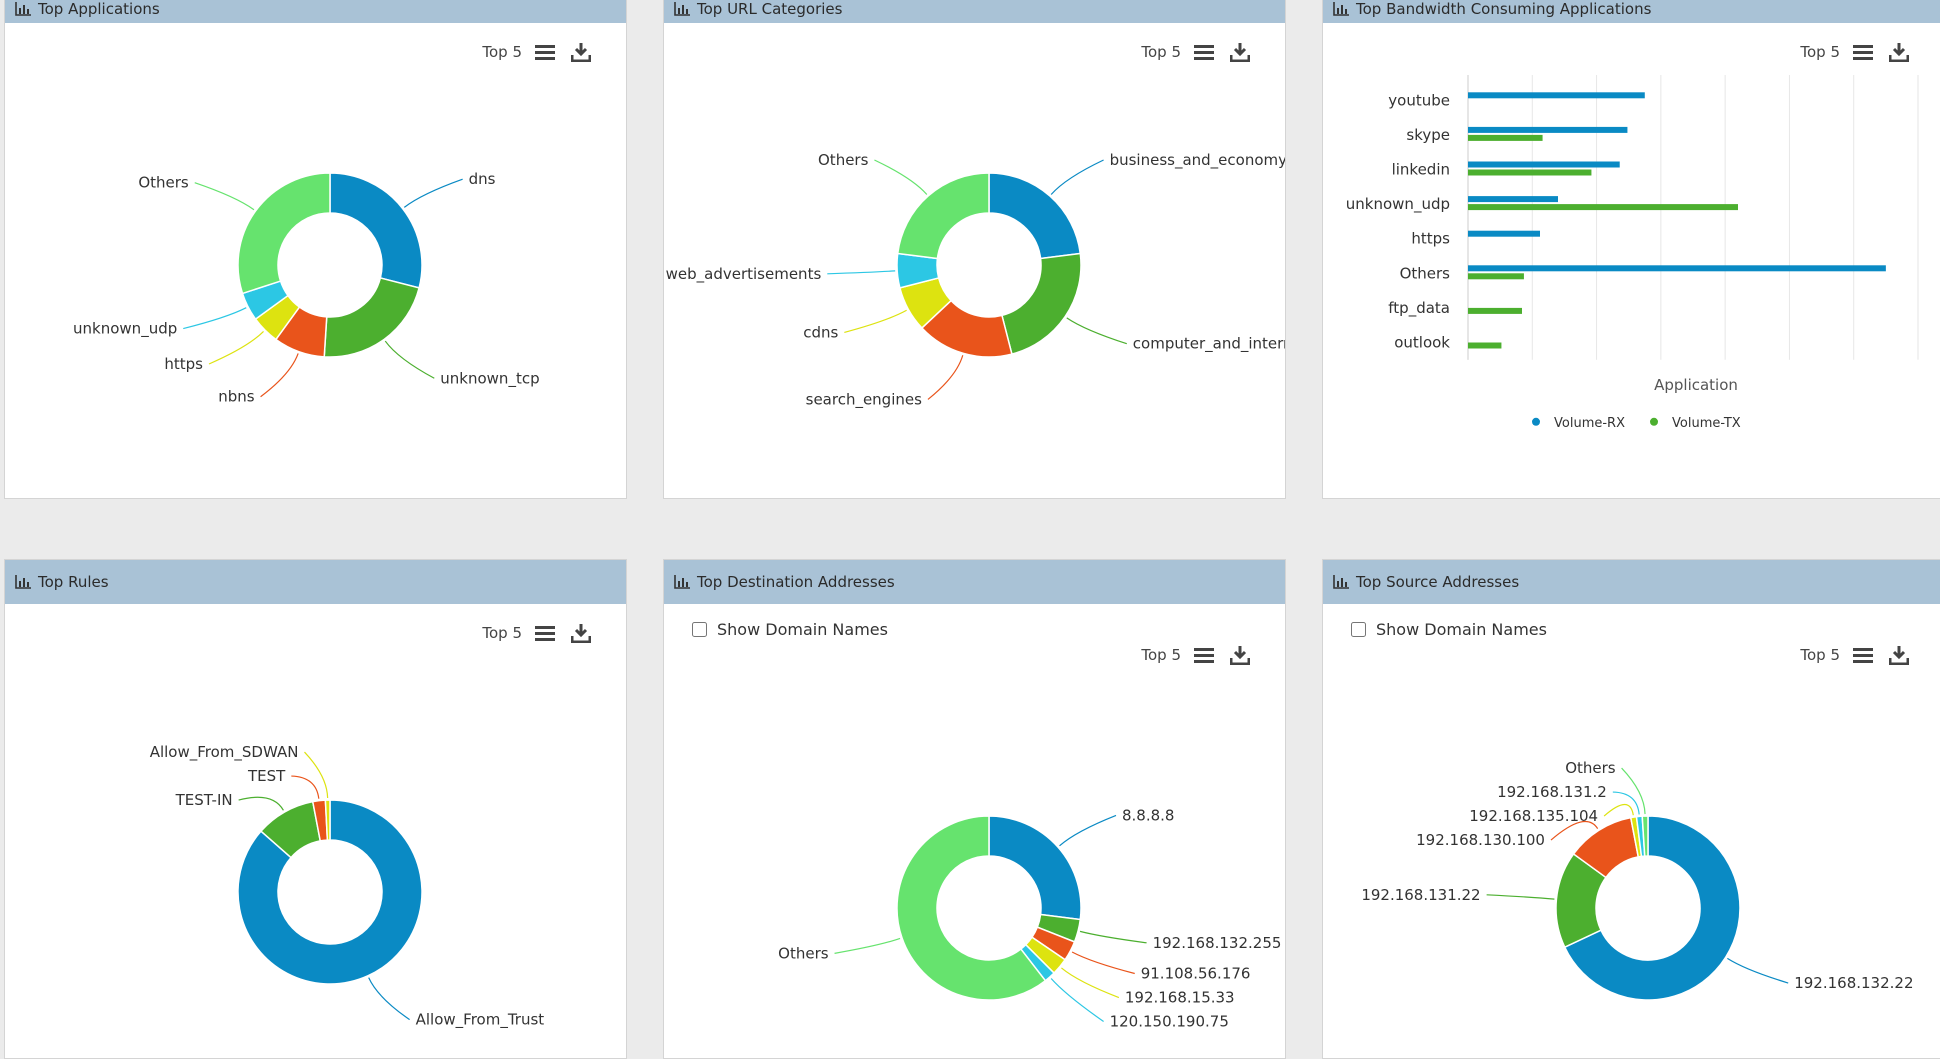  Describe the element at coordinates (1556, 95) in the screenshot. I see `bar-volume-rx-youtube` at that location.